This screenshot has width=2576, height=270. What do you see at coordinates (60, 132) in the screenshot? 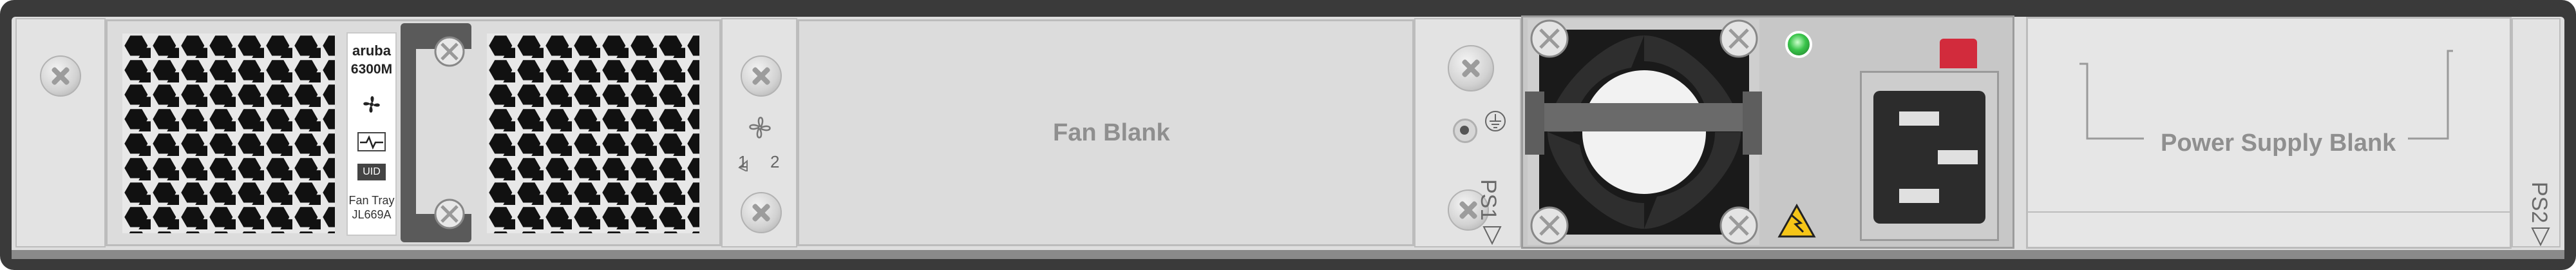
I see `left-mounting-ear` at bounding box center [60, 132].